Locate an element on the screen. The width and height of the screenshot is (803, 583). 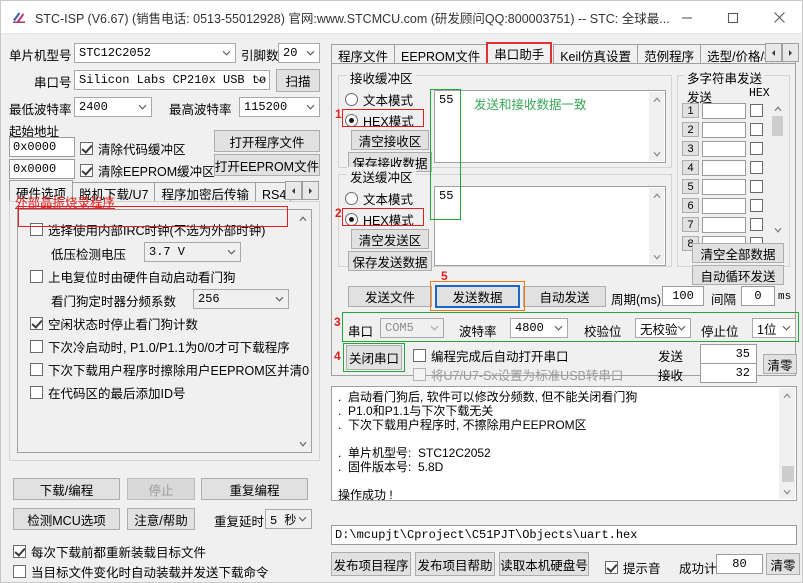
maximize-icon is located at coordinates (733, 17).